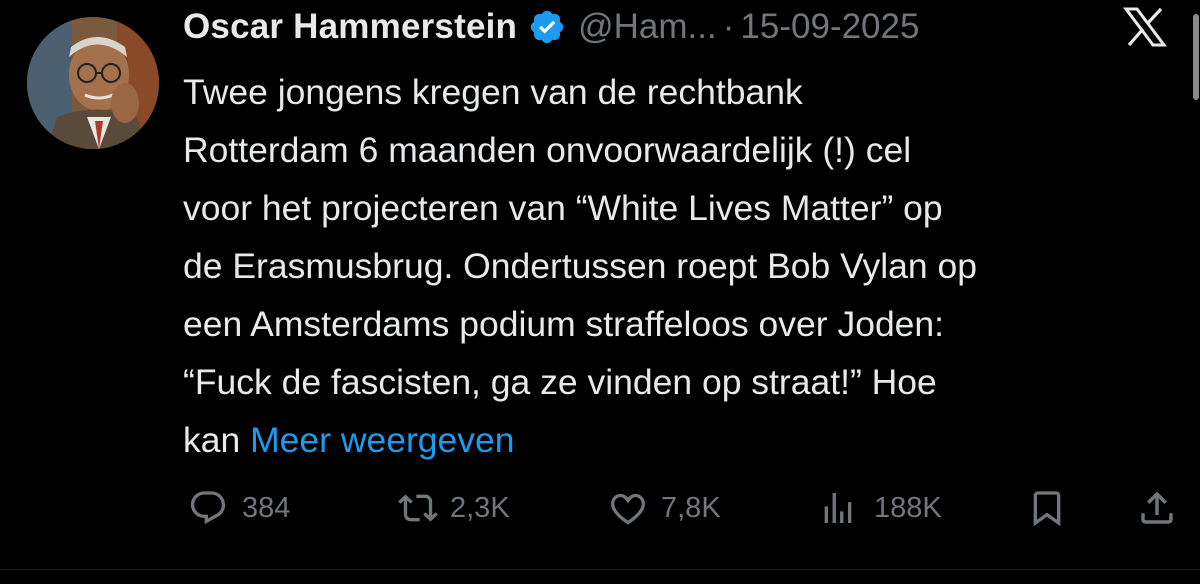 Image resolution: width=1200 pixels, height=584 pixels. What do you see at coordinates (418, 508) in the screenshot?
I see `repost-icon` at bounding box center [418, 508].